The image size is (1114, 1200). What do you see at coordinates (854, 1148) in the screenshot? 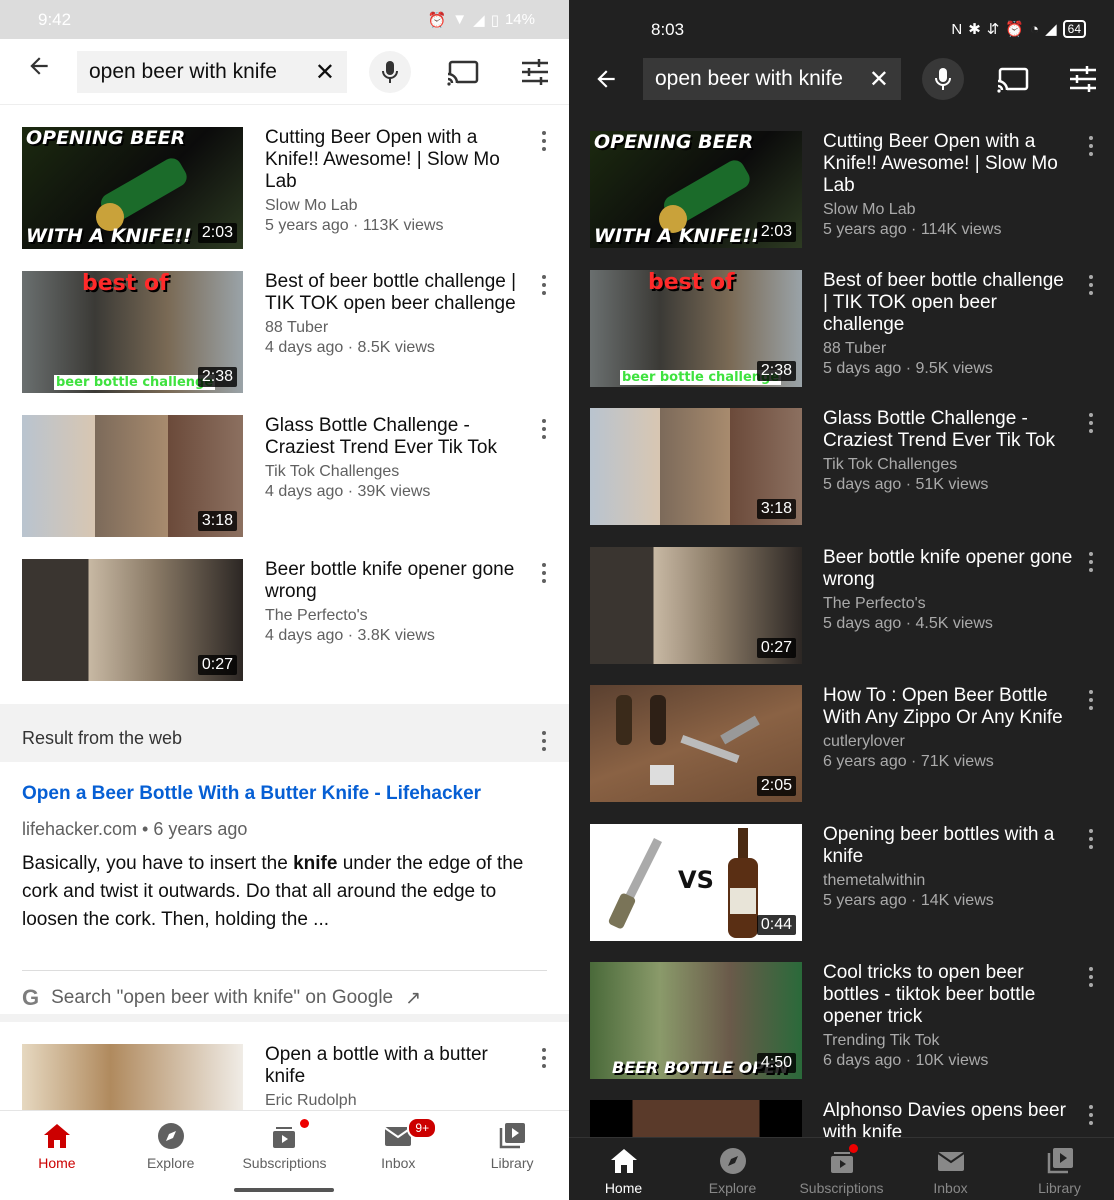
I see `notification-dot` at bounding box center [854, 1148].